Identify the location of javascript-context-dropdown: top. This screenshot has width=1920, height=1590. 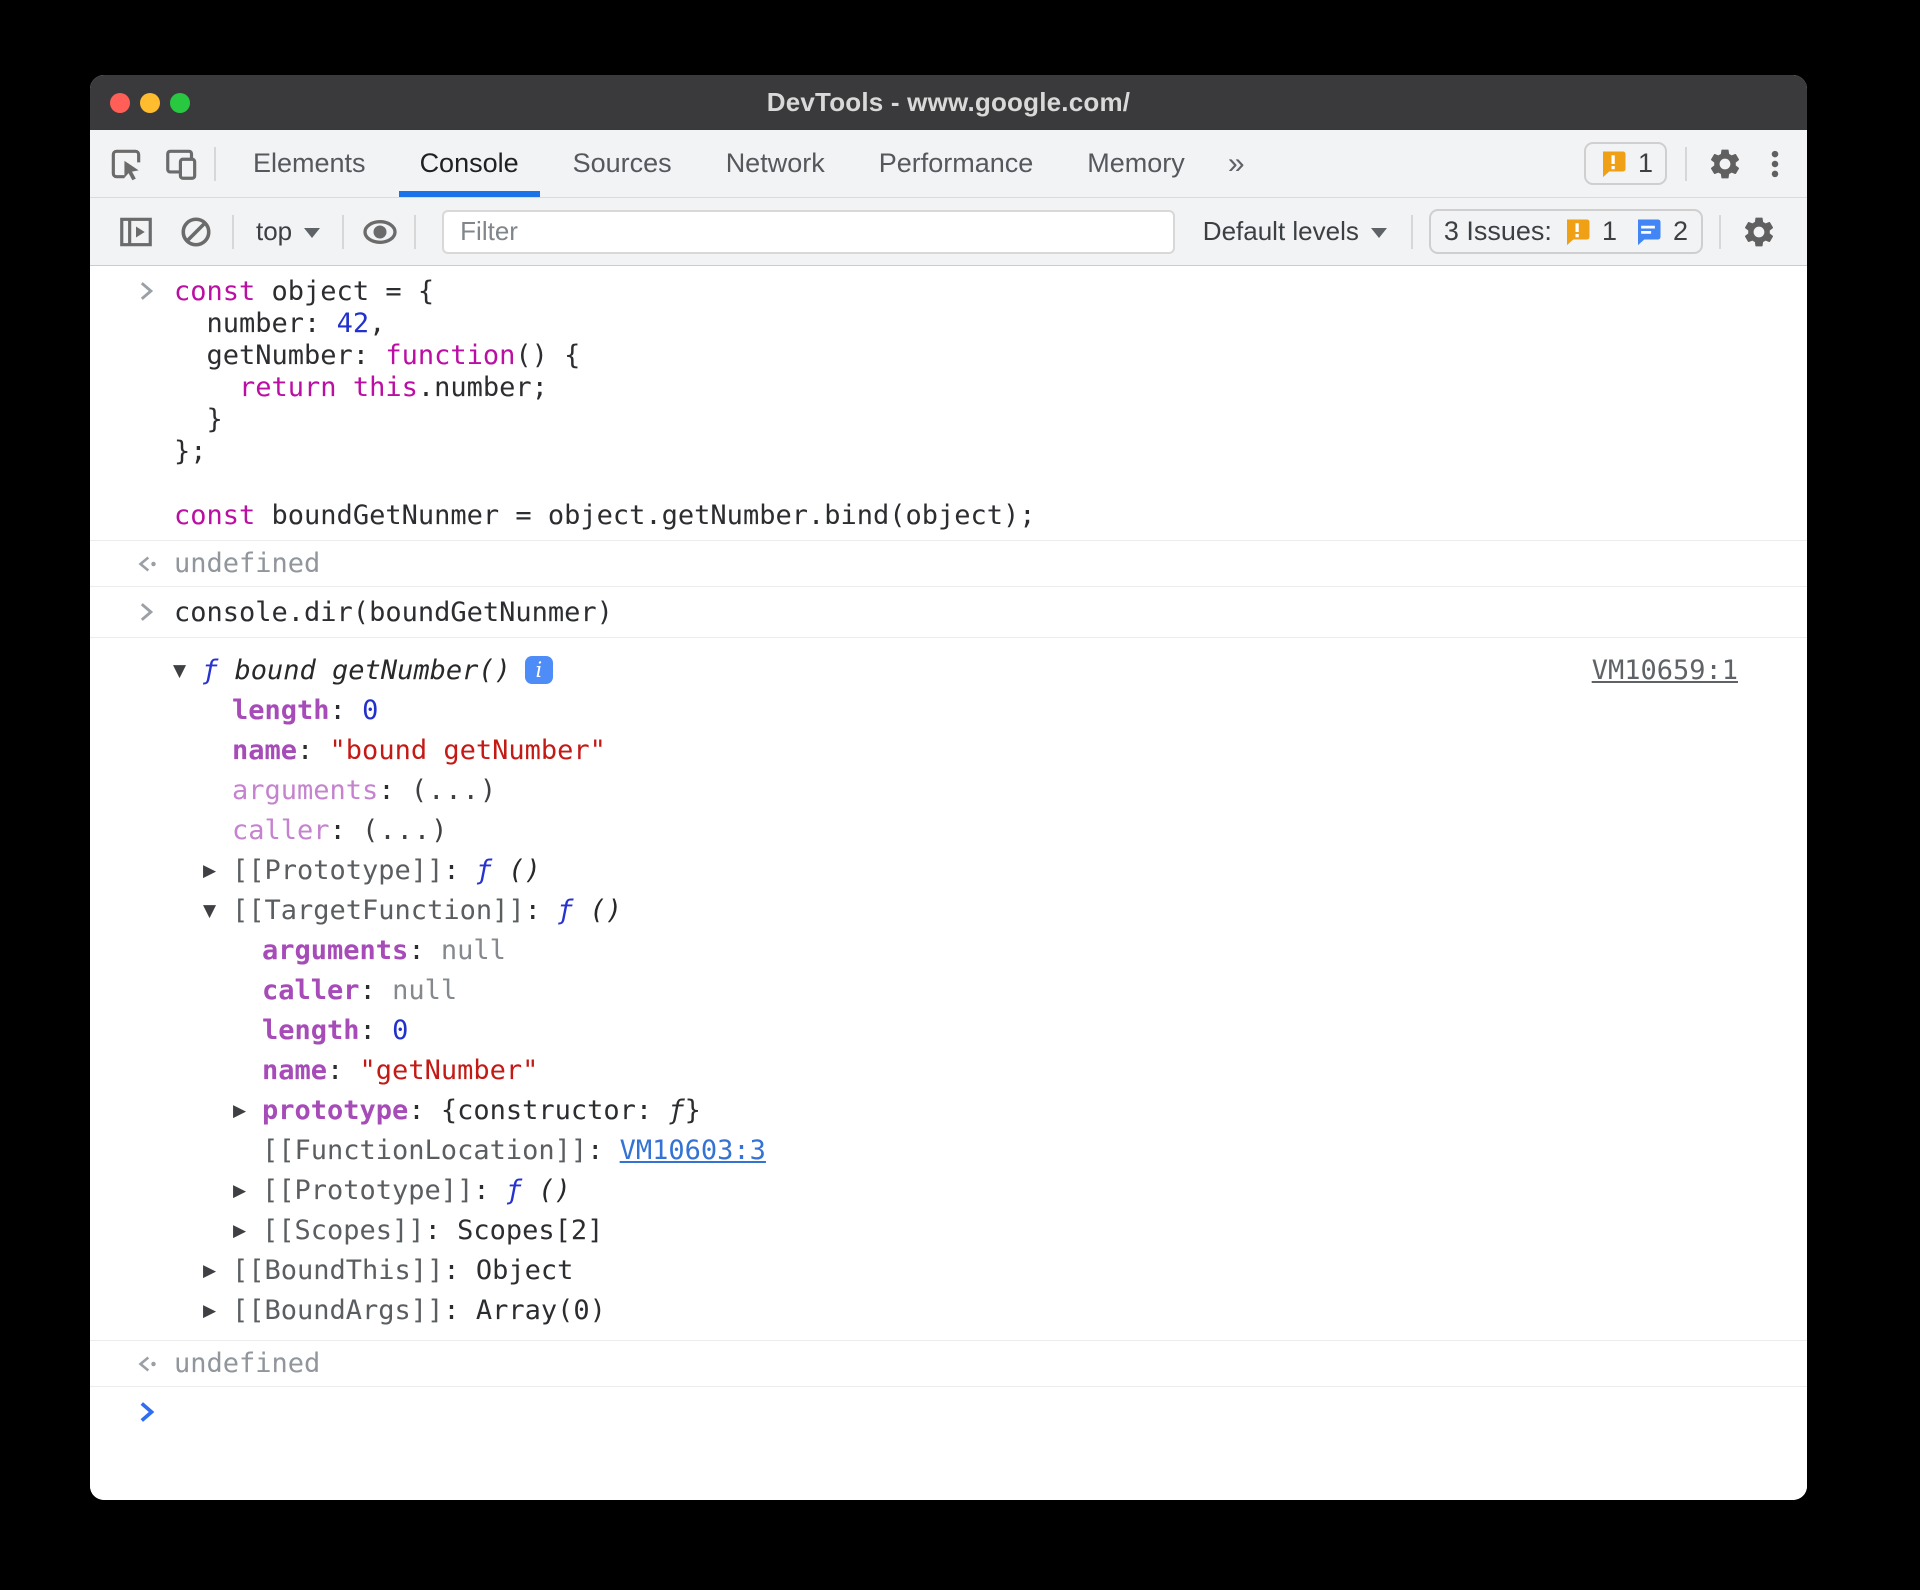
(288, 231).